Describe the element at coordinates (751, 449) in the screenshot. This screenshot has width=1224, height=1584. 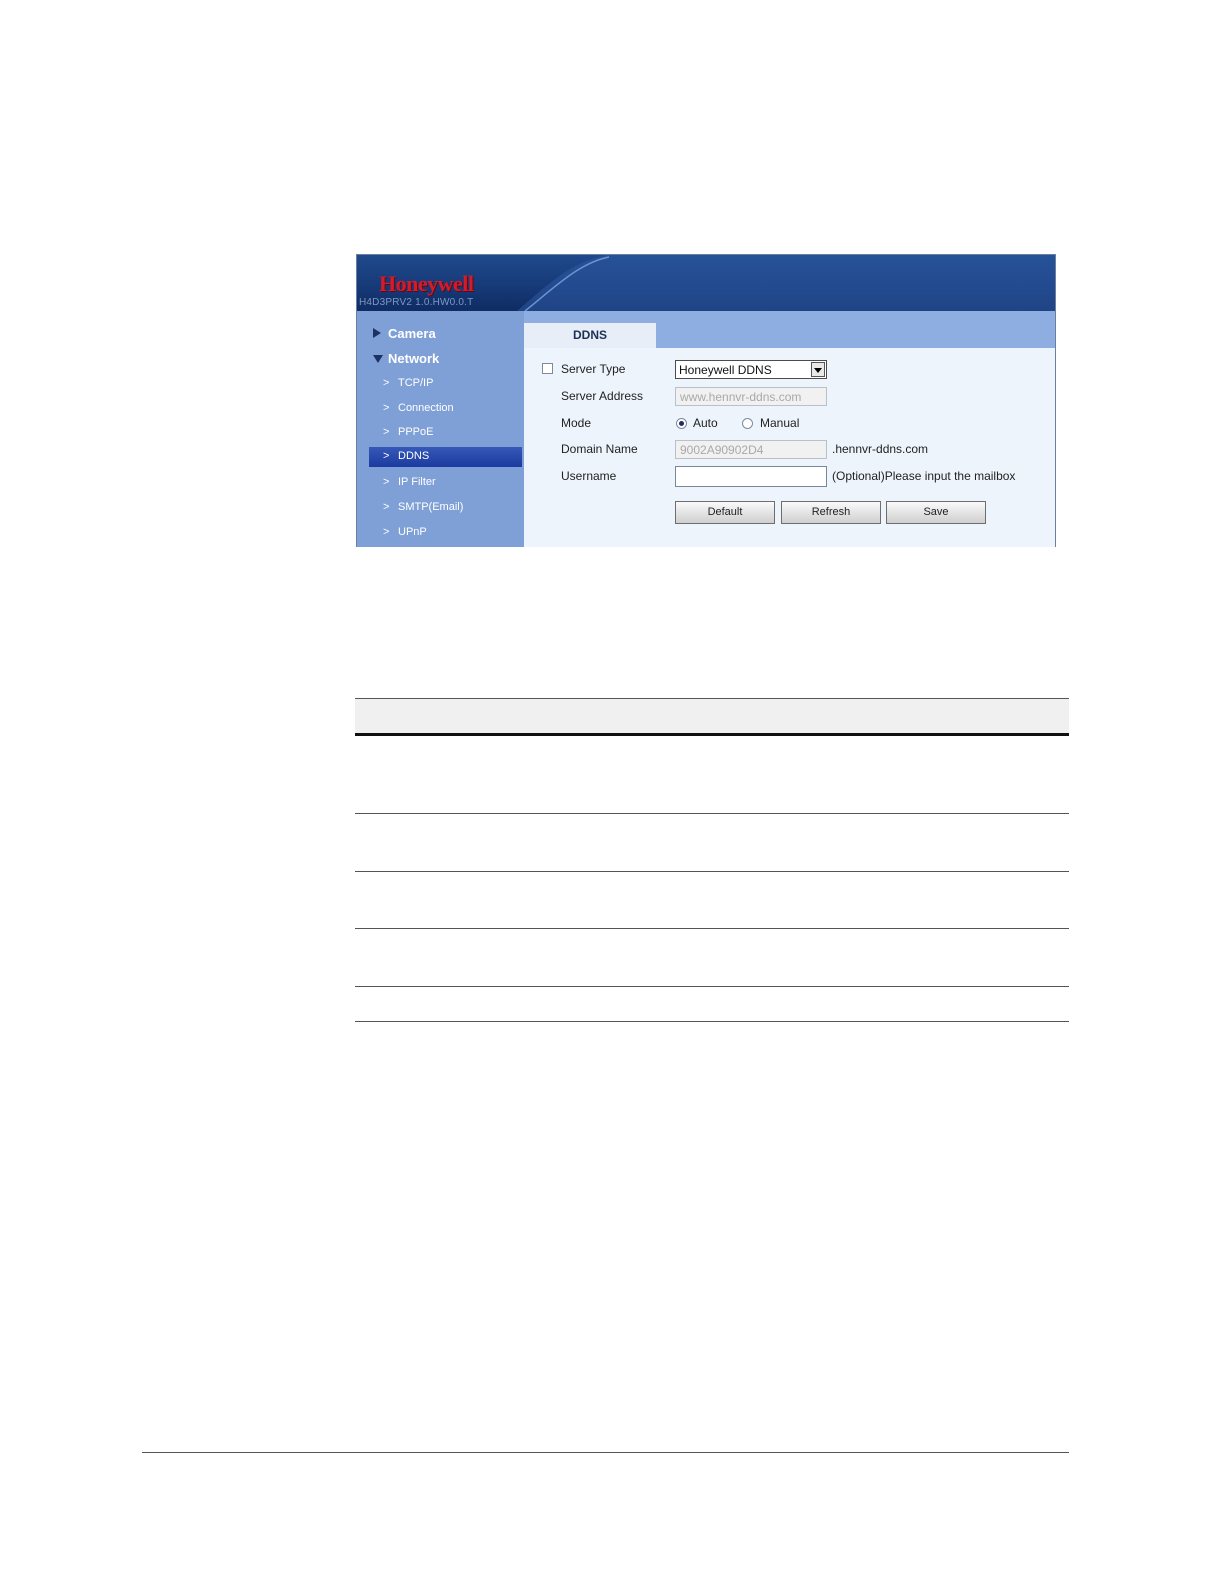
I see `domain-name-input` at that location.